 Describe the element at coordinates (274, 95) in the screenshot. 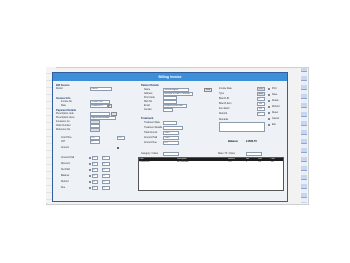

I see `save-button: Save` at that location.